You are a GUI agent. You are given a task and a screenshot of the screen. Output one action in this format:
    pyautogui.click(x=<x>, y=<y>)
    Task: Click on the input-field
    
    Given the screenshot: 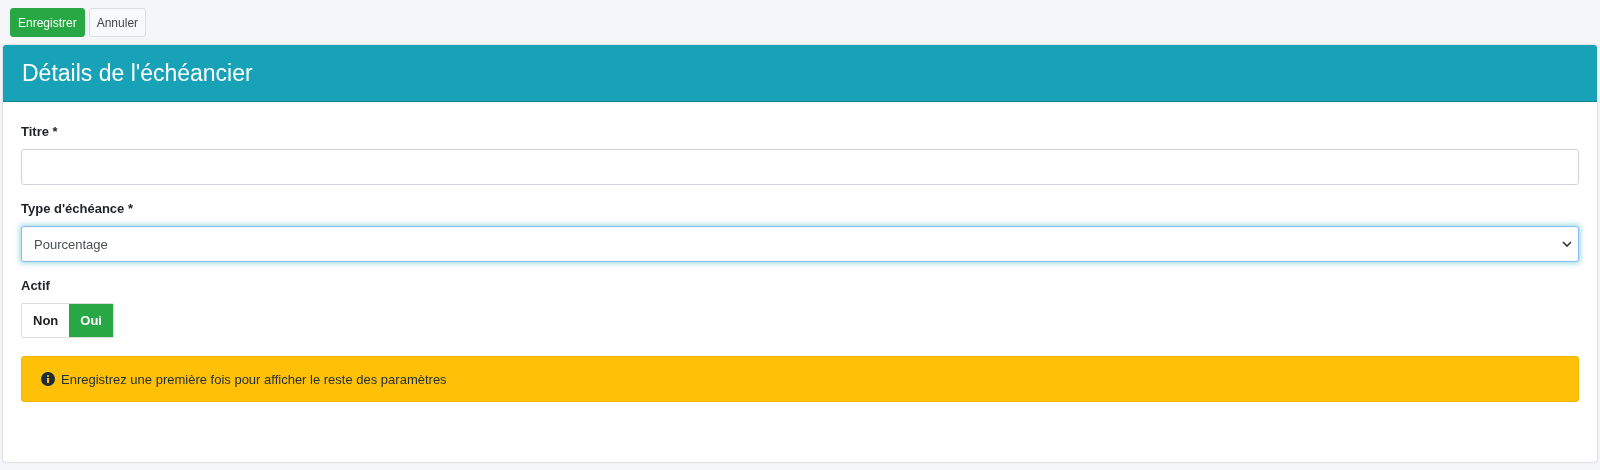 What is the action you would take?
    pyautogui.click(x=800, y=167)
    